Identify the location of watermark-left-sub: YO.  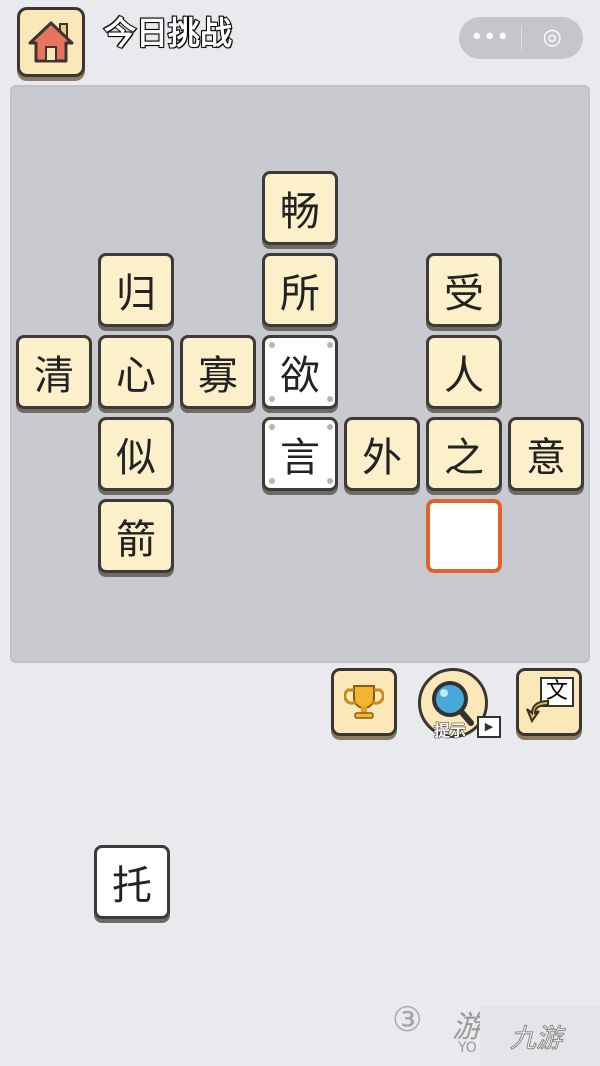
(467, 1048).